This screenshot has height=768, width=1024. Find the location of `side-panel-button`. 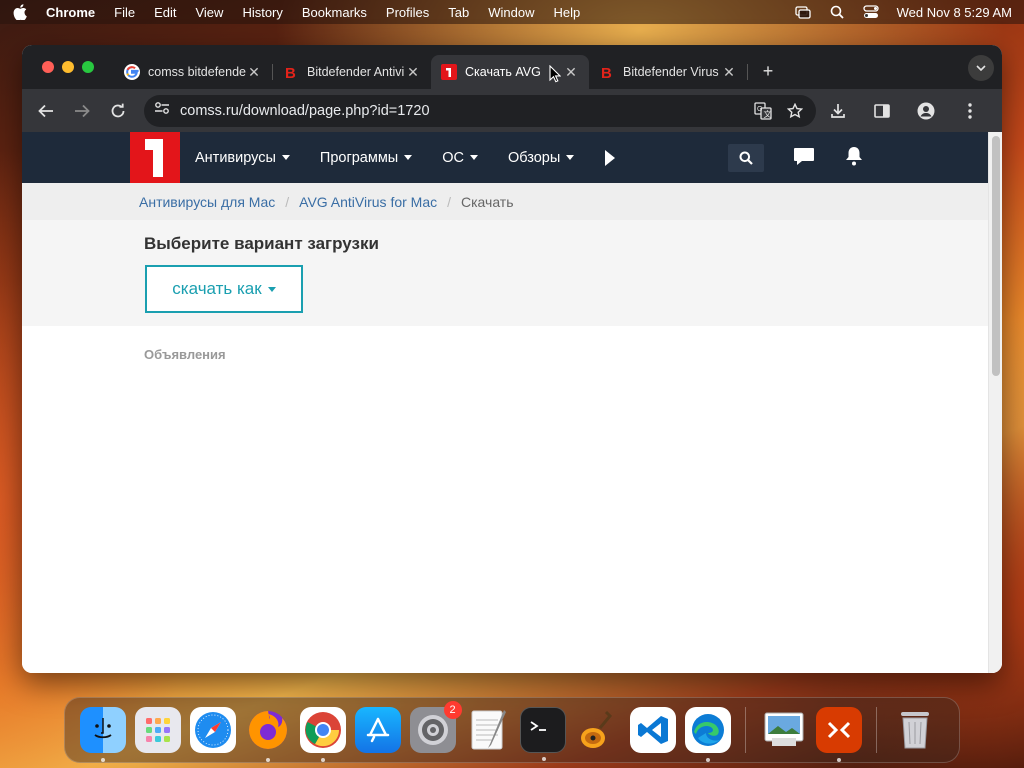

side-panel-button is located at coordinates (882, 111).